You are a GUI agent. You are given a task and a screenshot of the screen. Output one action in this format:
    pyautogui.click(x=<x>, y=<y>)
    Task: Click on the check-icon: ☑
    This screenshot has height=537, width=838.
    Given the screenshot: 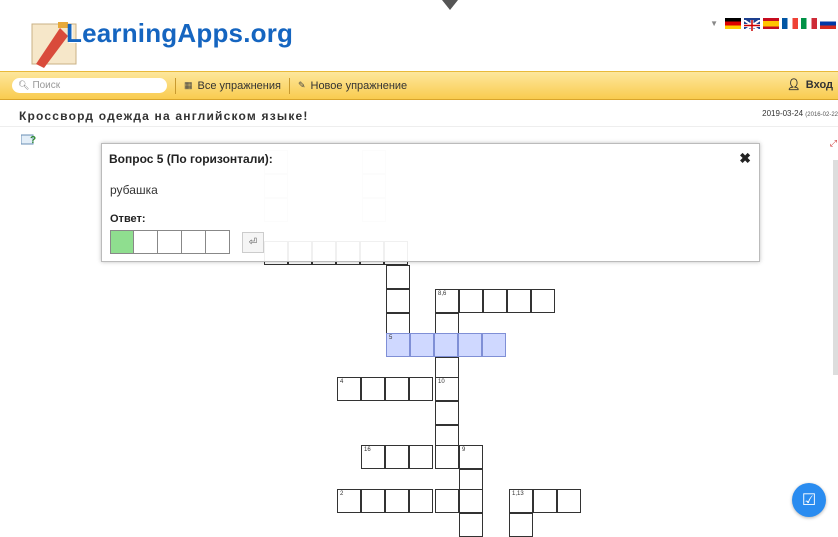 What is the action you would take?
    pyautogui.click(x=809, y=500)
    